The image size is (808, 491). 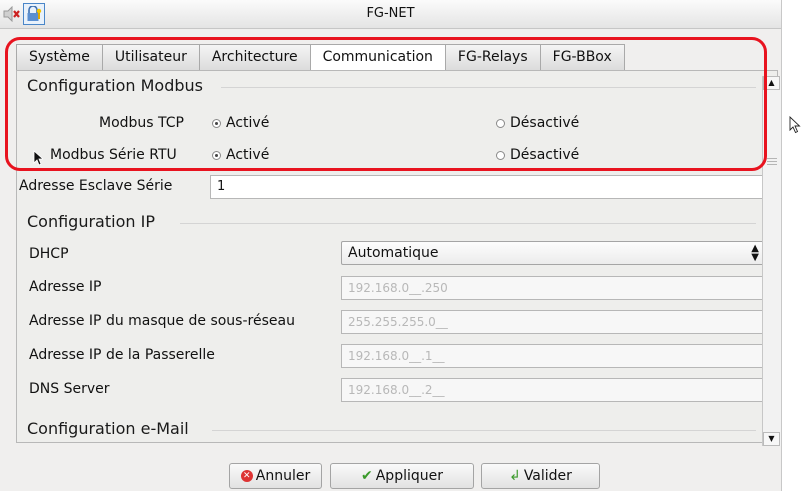 What do you see at coordinates (65, 287) in the screenshot?
I see `ip-address-label: Adresse IP` at bounding box center [65, 287].